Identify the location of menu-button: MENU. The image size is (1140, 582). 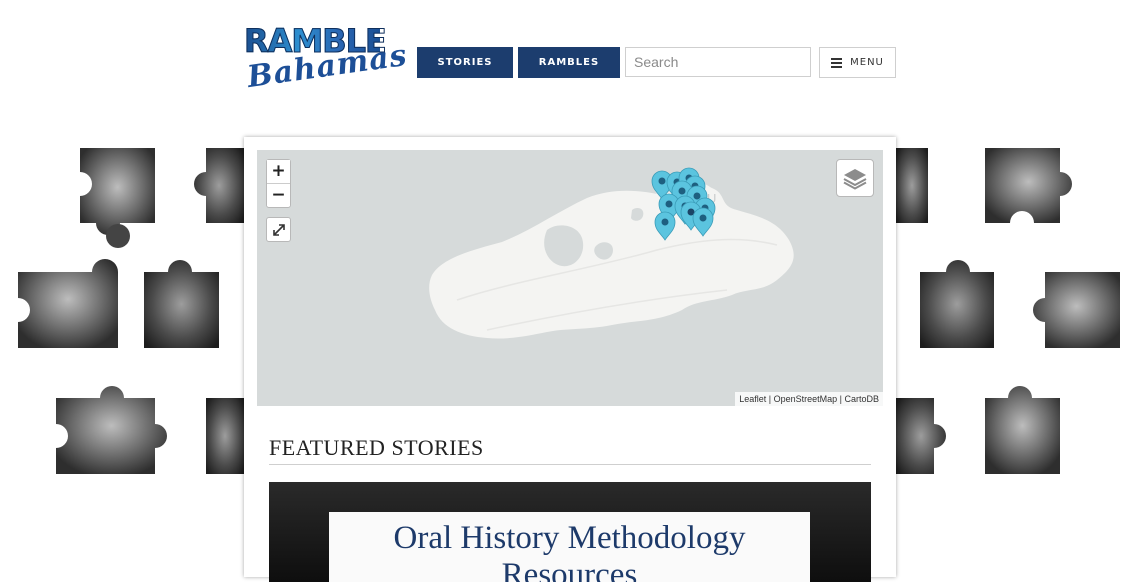
(857, 62).